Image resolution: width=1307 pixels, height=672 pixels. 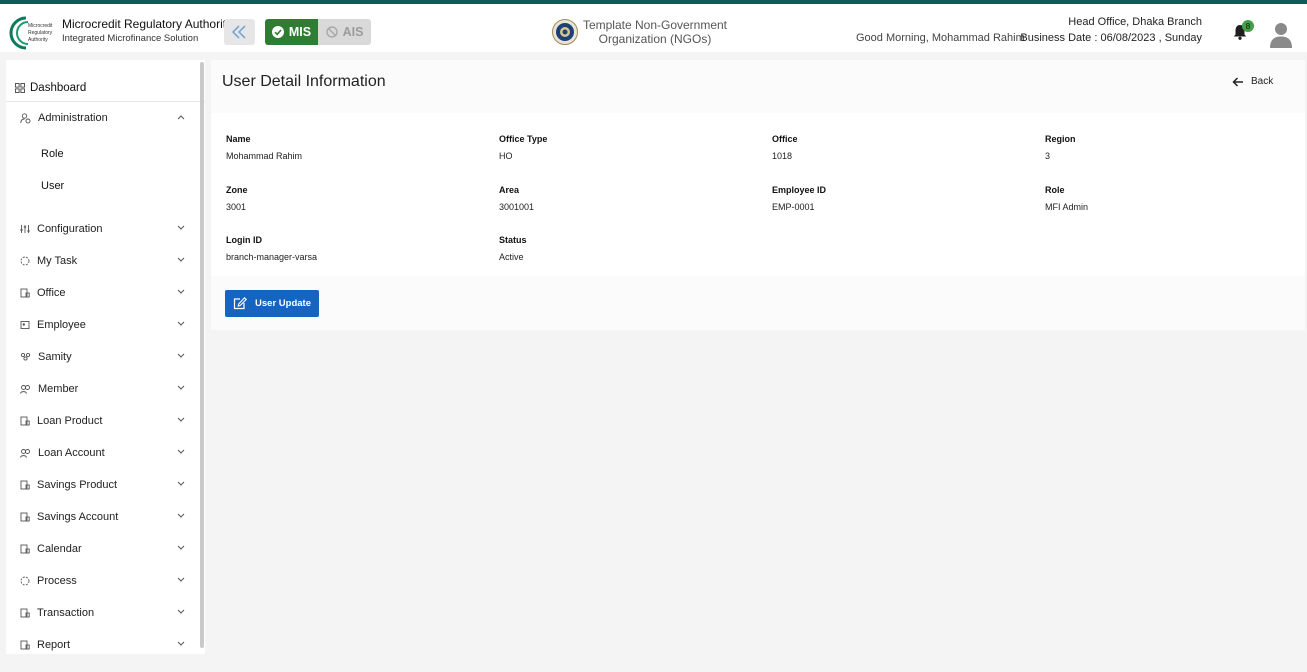 What do you see at coordinates (31, 33) in the screenshot?
I see `mra-logo-icon: Microcredit Regulatory Authority` at bounding box center [31, 33].